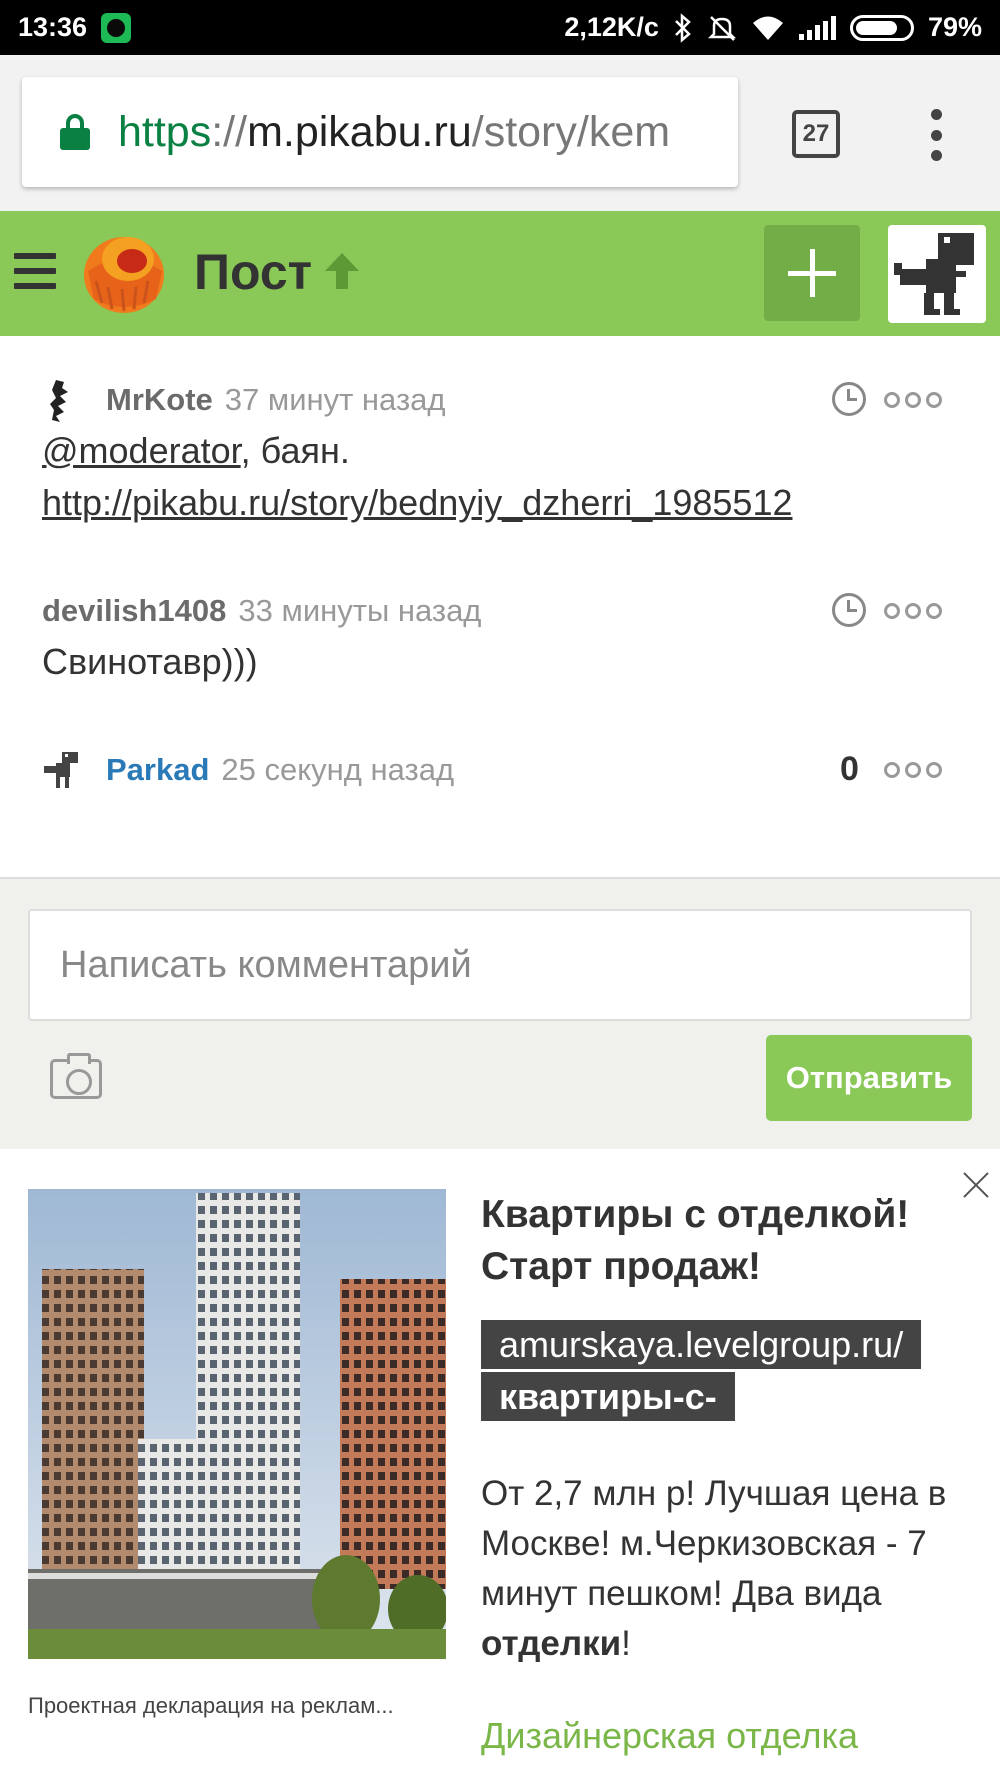 The height and width of the screenshot is (1777, 1000). What do you see at coordinates (701, 1344) in the screenshot?
I see `ad-domain-line1: amurskaya.levelgroup.ru/` at bounding box center [701, 1344].